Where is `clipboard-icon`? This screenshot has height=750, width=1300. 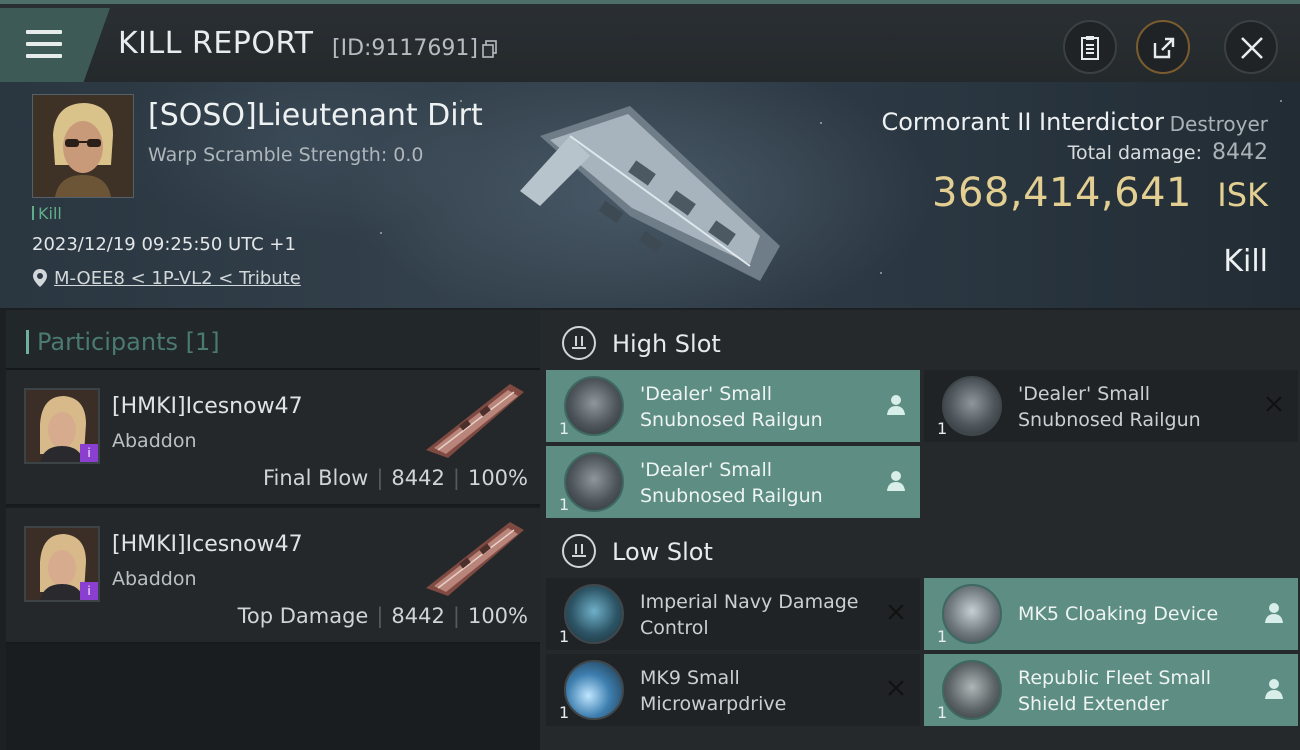
clipboard-icon is located at coordinates (1090, 48).